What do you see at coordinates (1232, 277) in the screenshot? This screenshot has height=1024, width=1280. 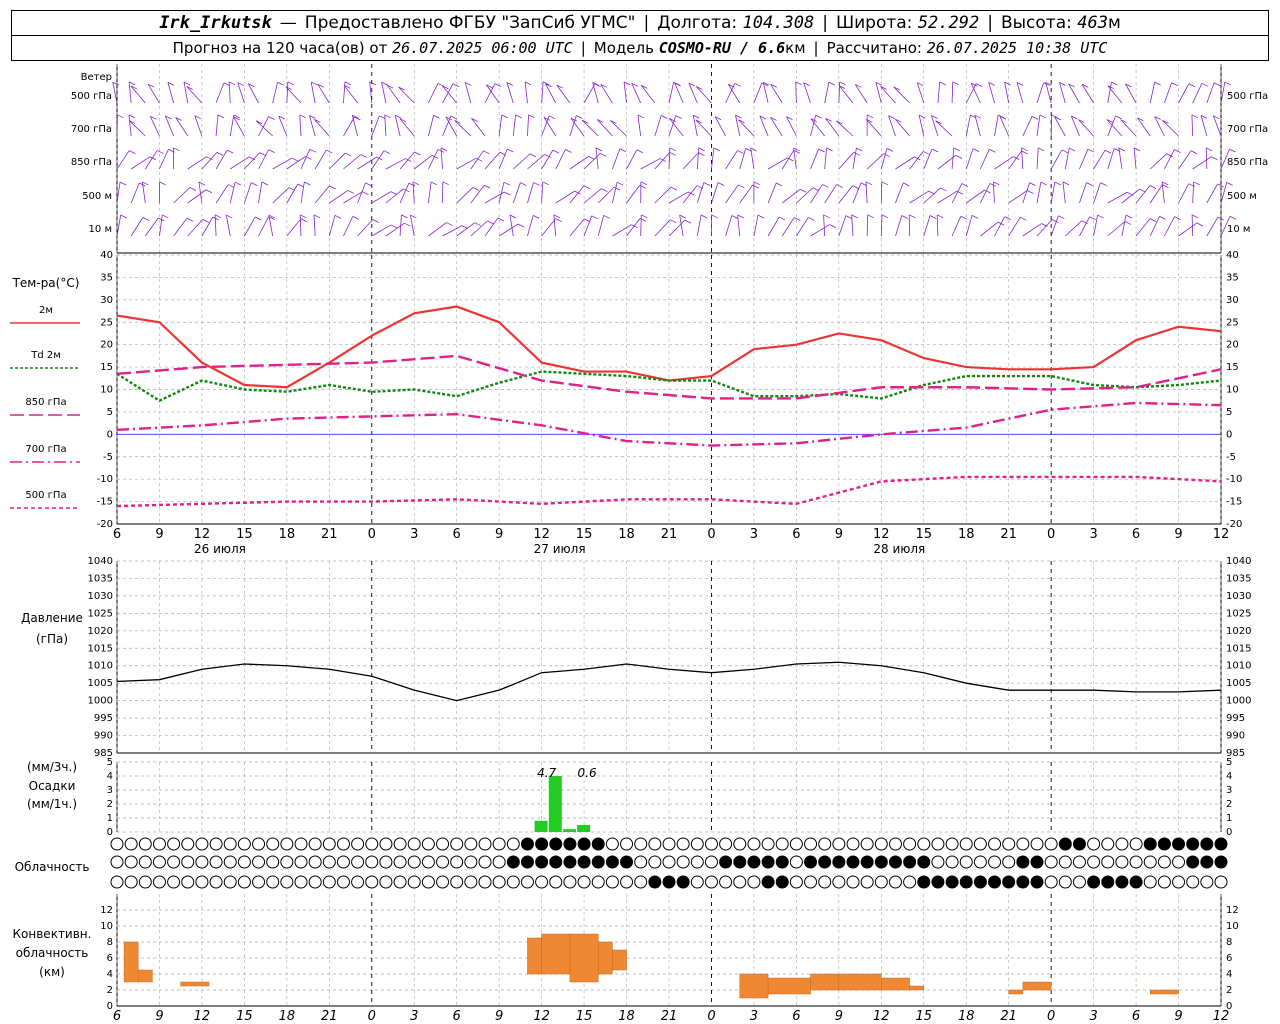 I see `temp-ytick-right: 35` at bounding box center [1232, 277].